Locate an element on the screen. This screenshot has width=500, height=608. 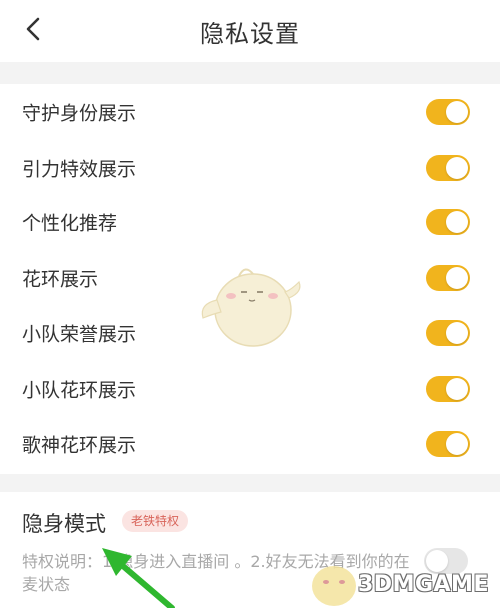
team-wreath-toggle is located at coordinates (448, 389).